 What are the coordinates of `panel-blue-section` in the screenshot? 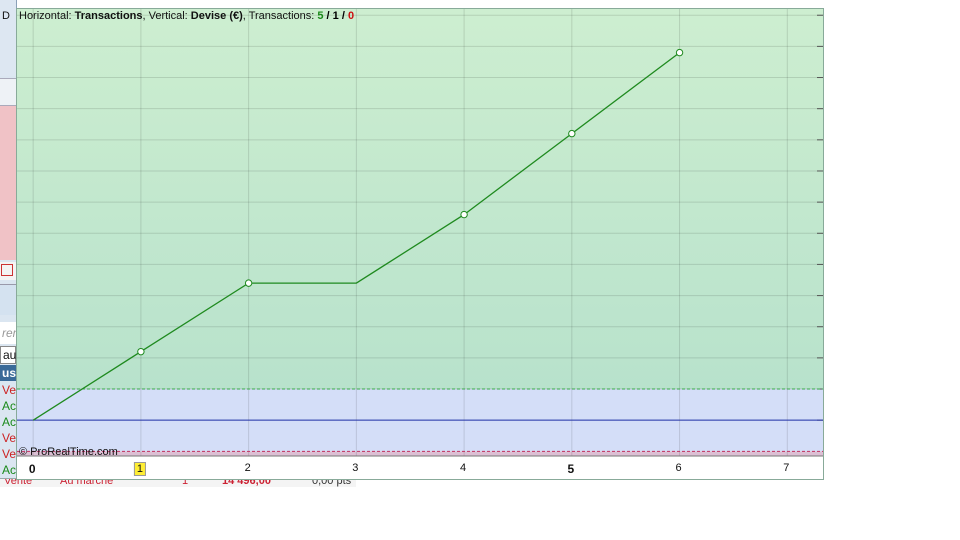 It's located at (8, 299).